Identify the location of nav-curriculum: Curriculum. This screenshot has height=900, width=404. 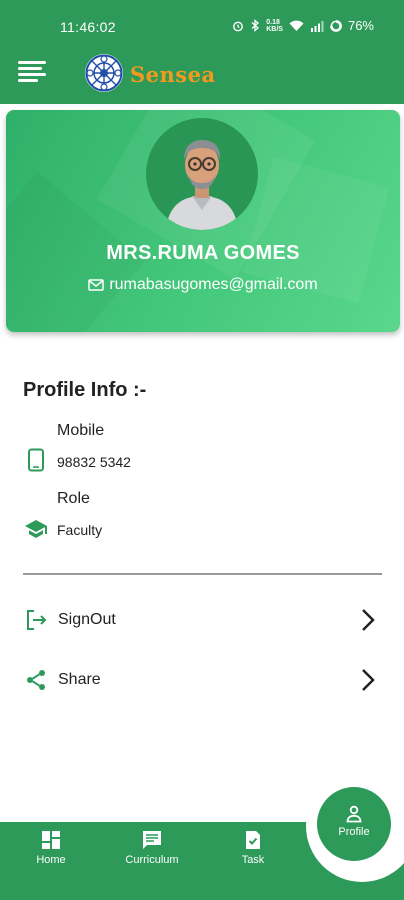
(152, 852).